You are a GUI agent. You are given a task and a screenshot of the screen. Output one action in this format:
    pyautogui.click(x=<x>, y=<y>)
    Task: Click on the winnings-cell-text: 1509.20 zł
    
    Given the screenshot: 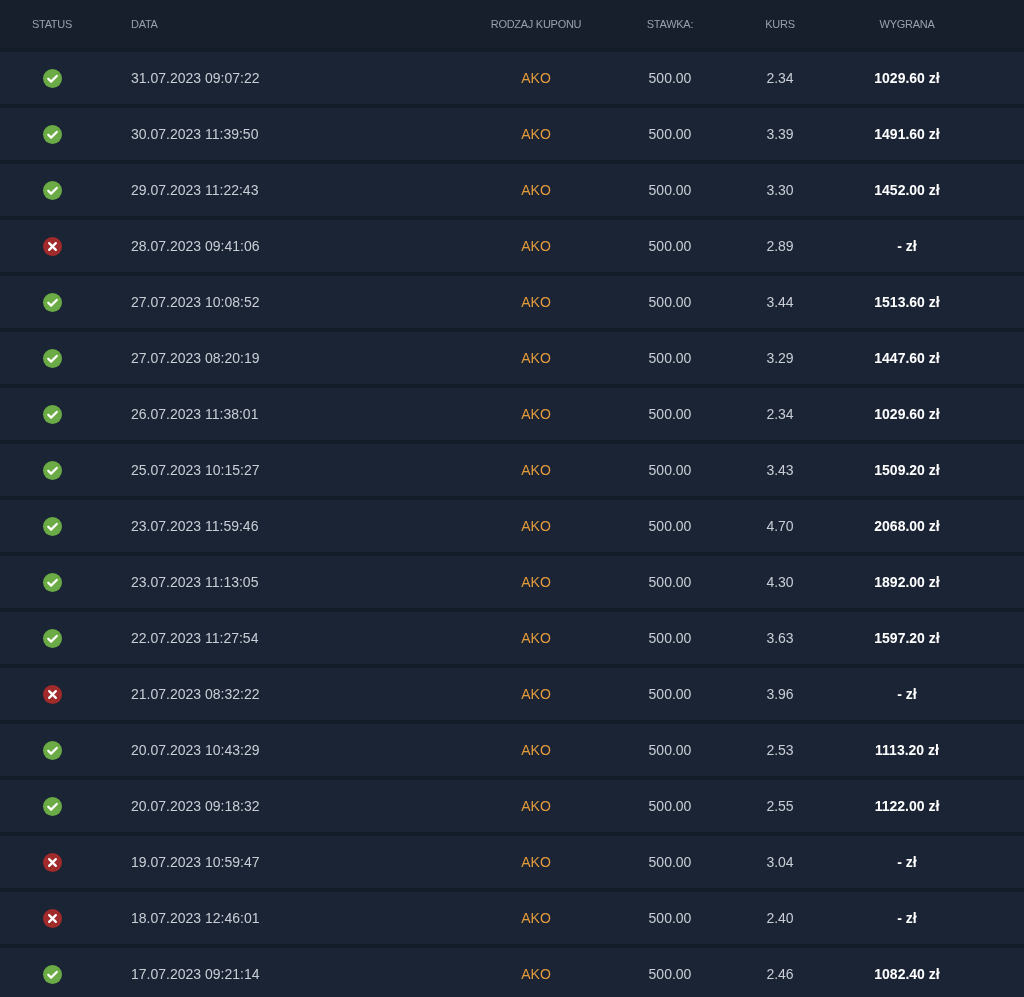 What is the action you would take?
    pyautogui.click(x=907, y=470)
    